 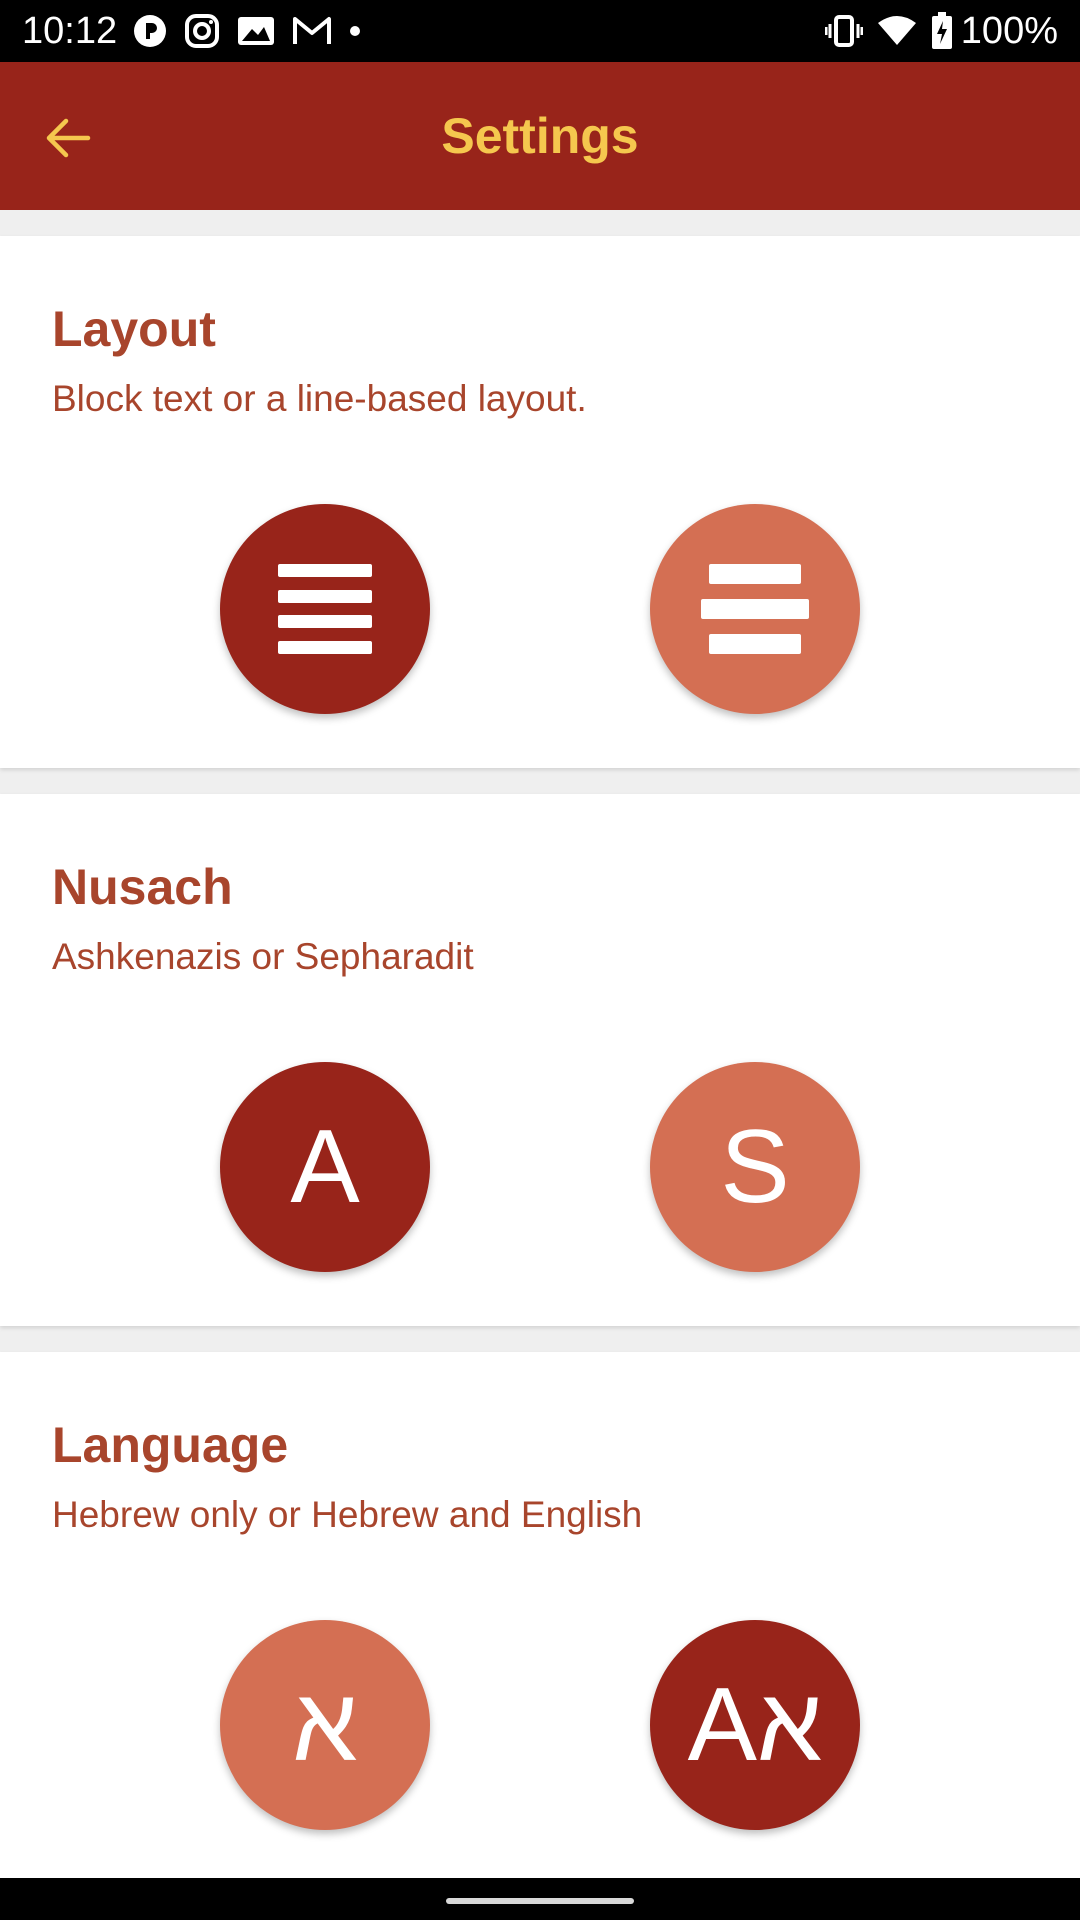 I want to click on option-label: Aא, so click(x=755, y=1725).